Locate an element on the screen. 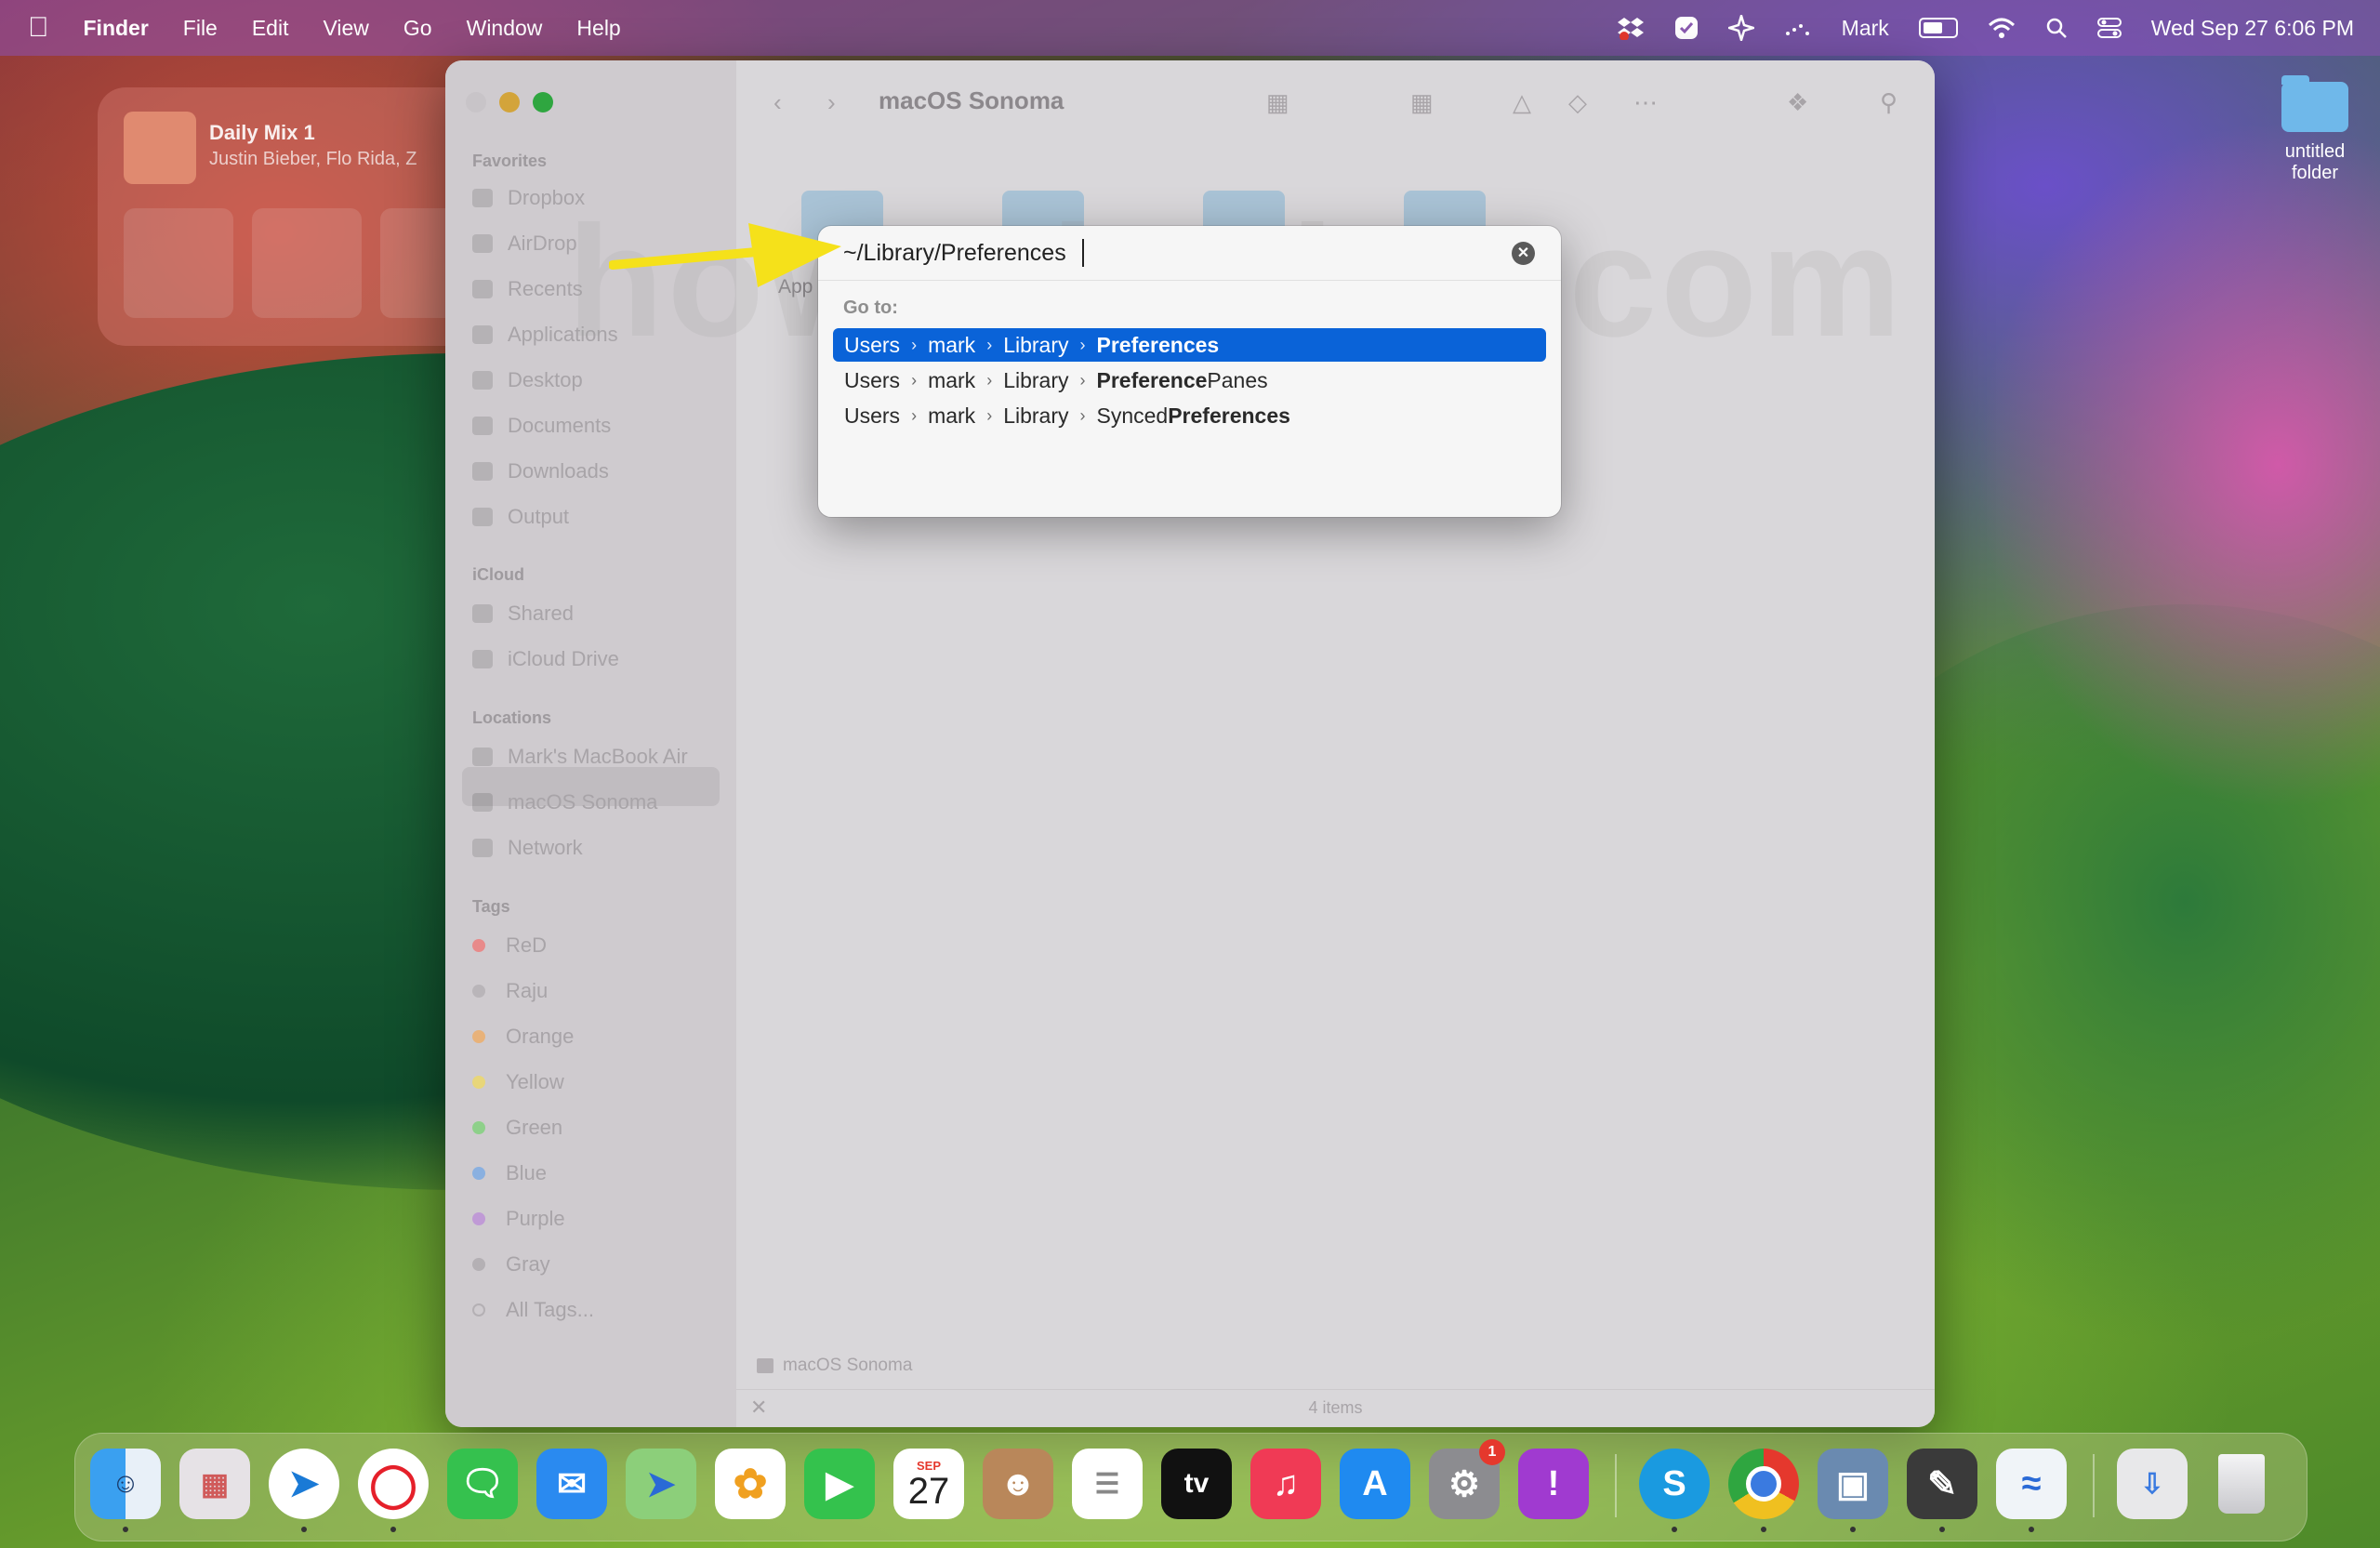 The image size is (2380, 1548). minimize-window-button is located at coordinates (509, 102).